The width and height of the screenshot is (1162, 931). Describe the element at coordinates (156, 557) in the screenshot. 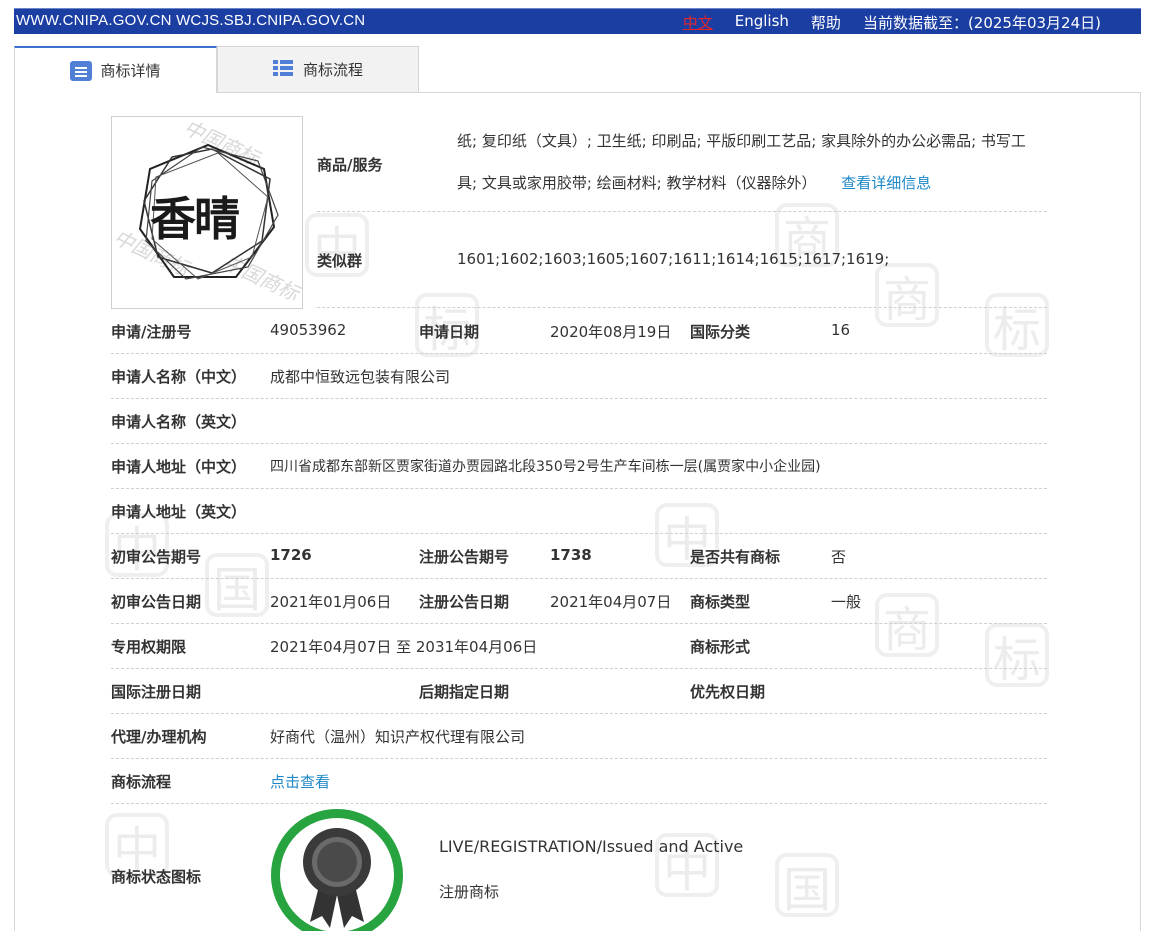

I see `prelim-no-label: 初审公告期号` at that location.